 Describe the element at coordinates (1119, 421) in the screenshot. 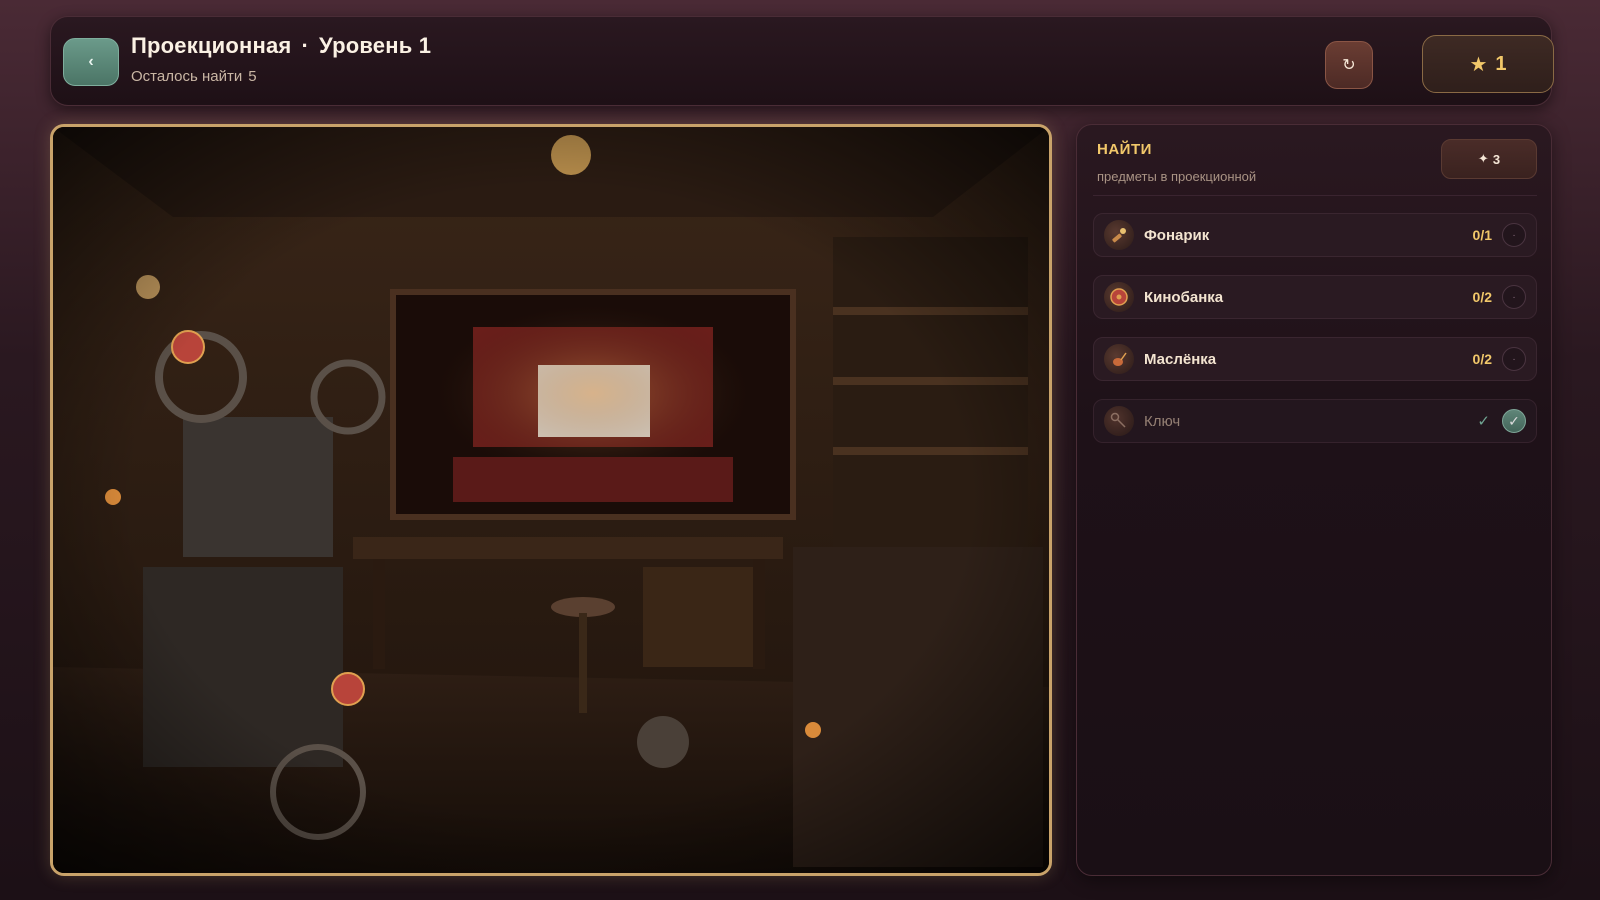

I see `key-icon` at that location.